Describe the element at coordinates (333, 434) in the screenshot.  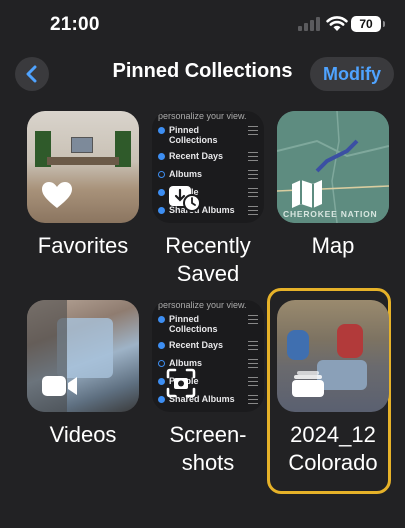
I see `collection-label-line: 2024_12` at that location.